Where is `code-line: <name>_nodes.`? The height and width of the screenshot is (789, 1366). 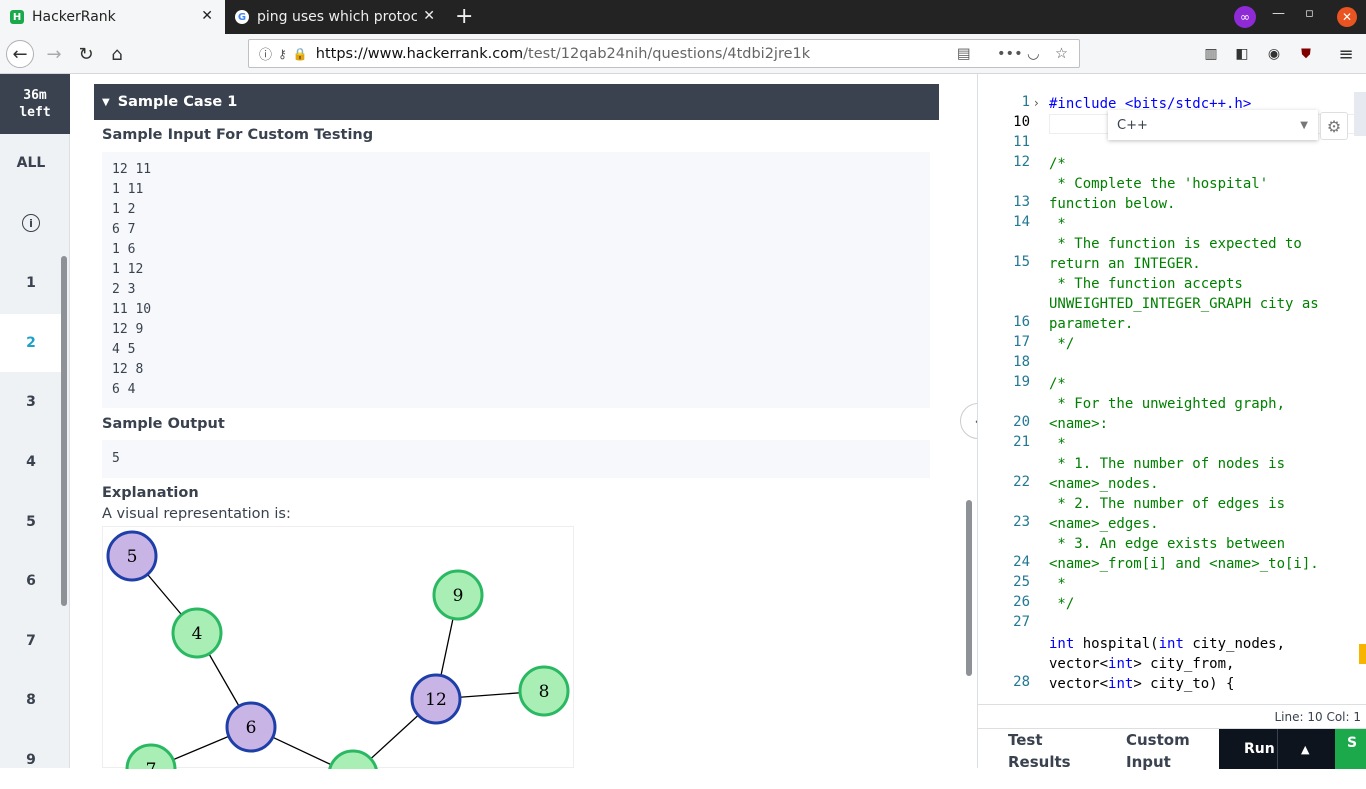 code-line: <name>_nodes. is located at coordinates (1104, 484).